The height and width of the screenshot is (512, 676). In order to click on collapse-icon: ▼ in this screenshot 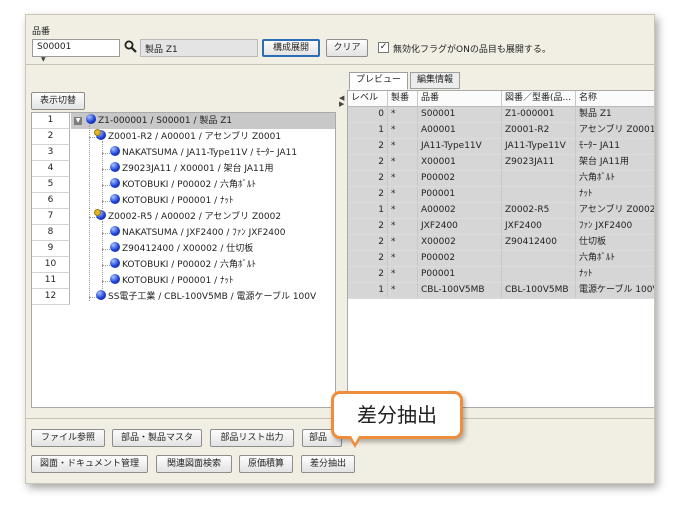, I will do `click(78, 121)`.